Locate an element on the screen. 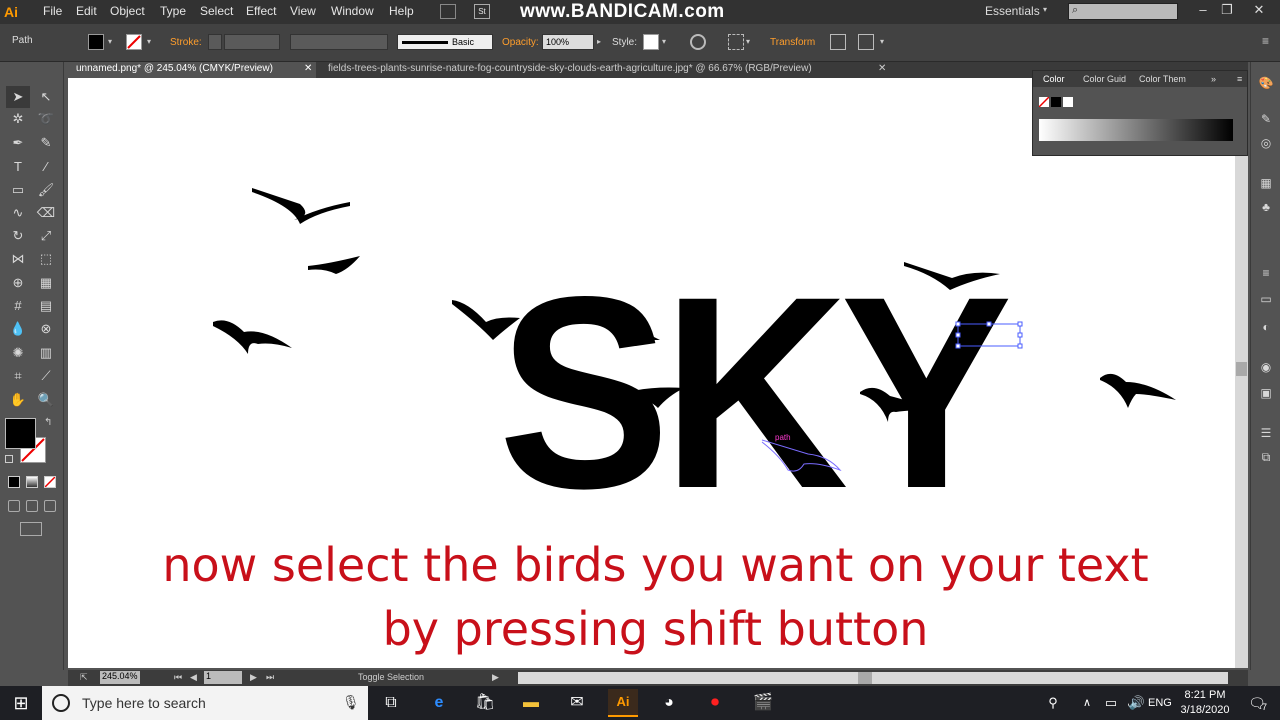 The height and width of the screenshot is (720, 1280). swap-colors-icon: ↰ is located at coordinates (48, 422).